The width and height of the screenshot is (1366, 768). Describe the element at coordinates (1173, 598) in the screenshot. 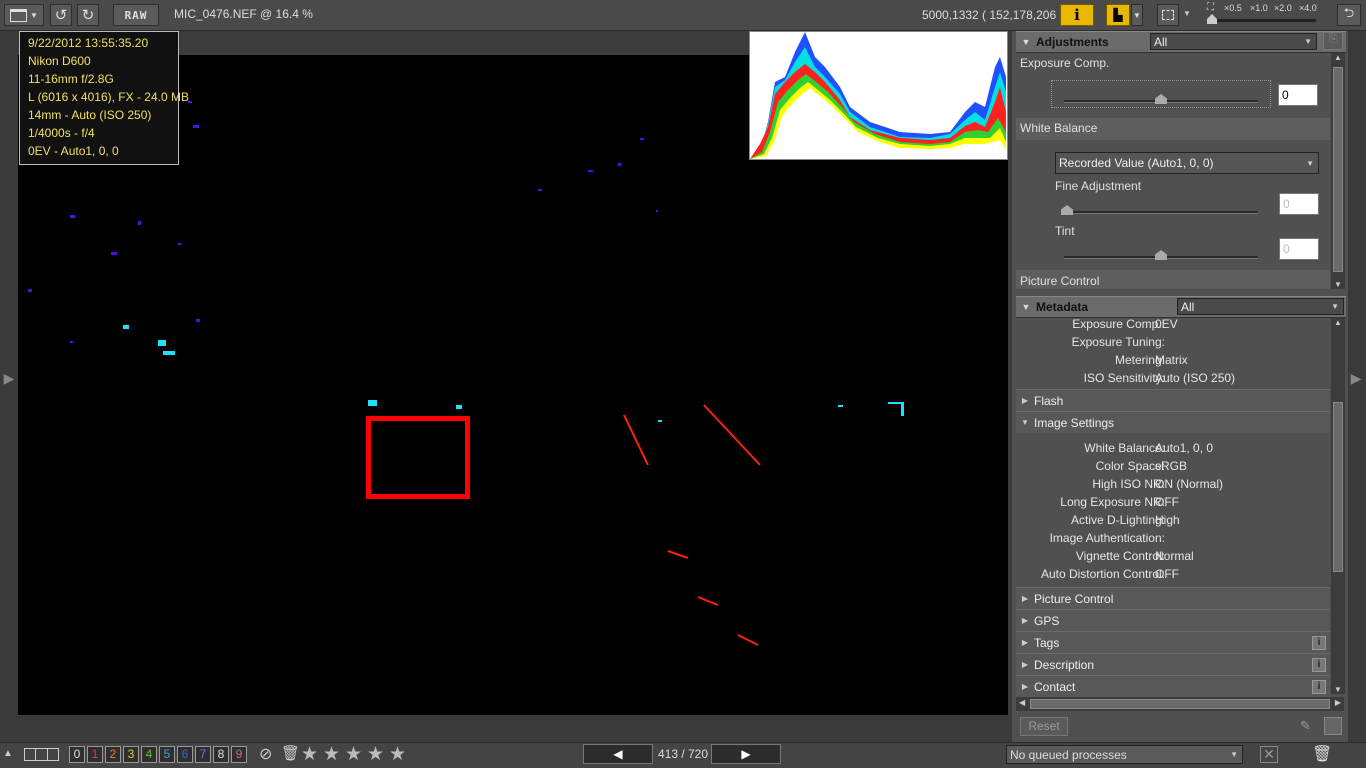

I see `picture-control-section: ▶ Picture Control` at that location.